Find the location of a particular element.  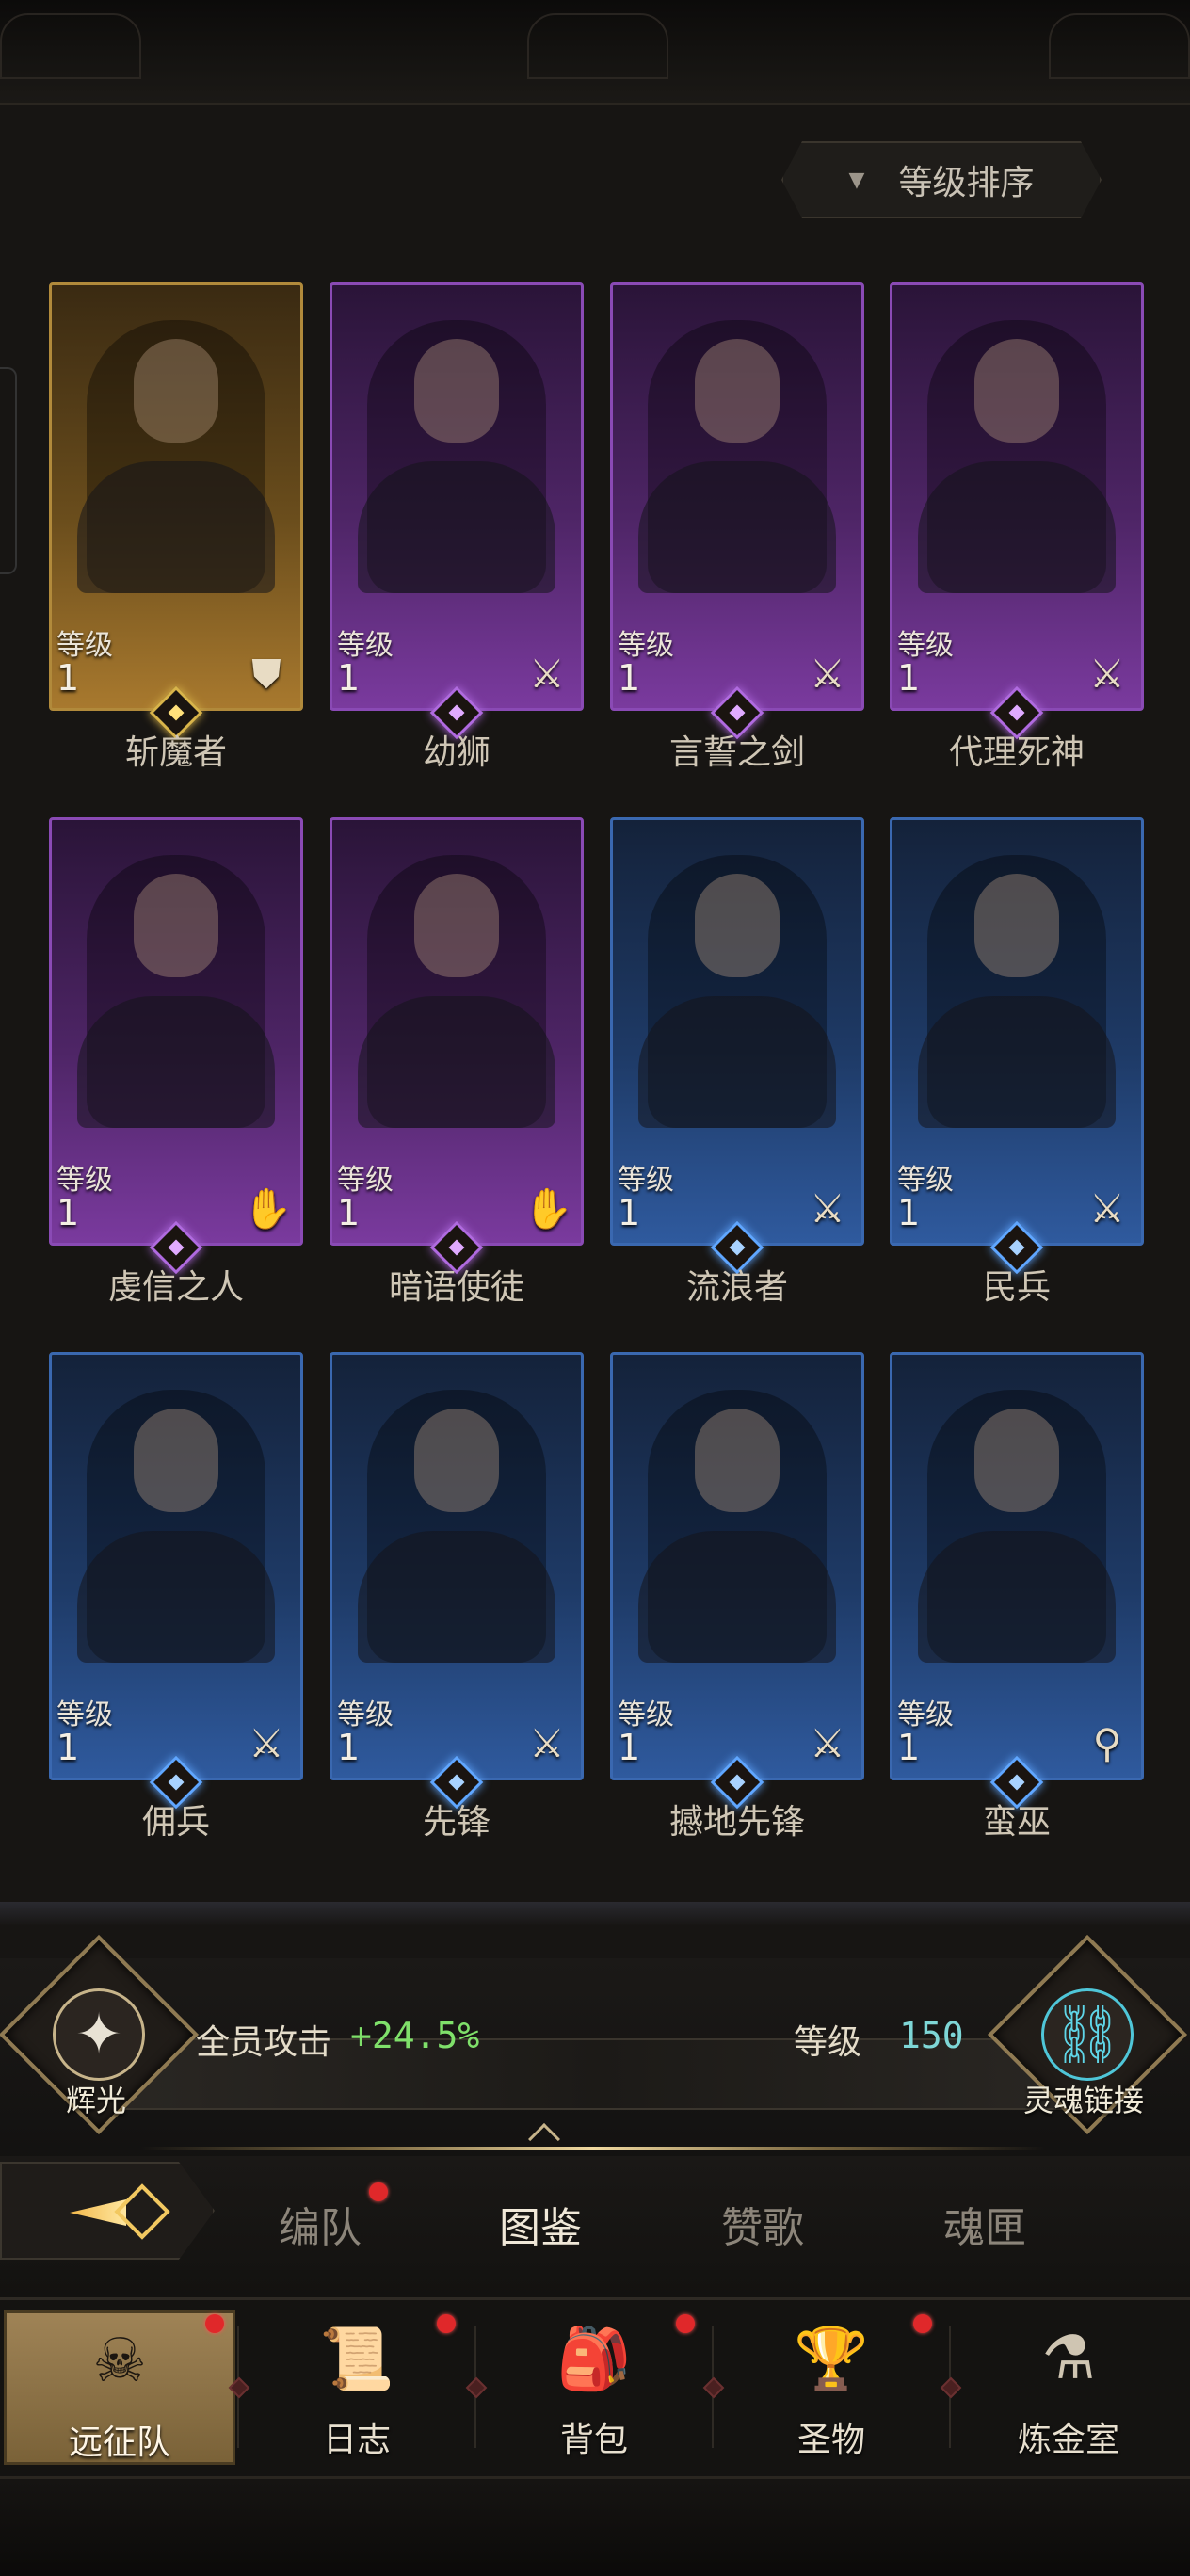

hero-card: 等级 1 ⚔ 代理死神 is located at coordinates (1017, 527).